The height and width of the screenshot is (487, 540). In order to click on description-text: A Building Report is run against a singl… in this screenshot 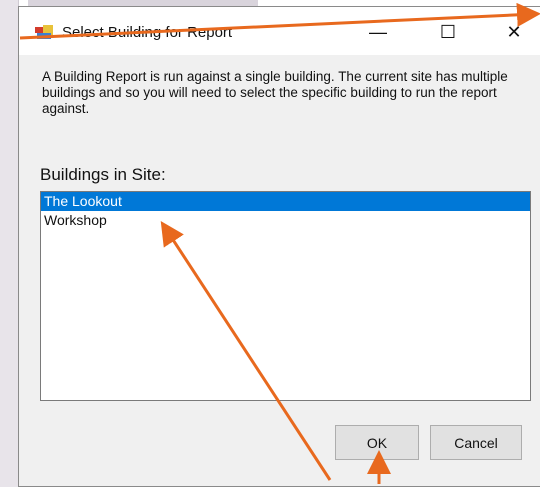, I will do `click(275, 92)`.